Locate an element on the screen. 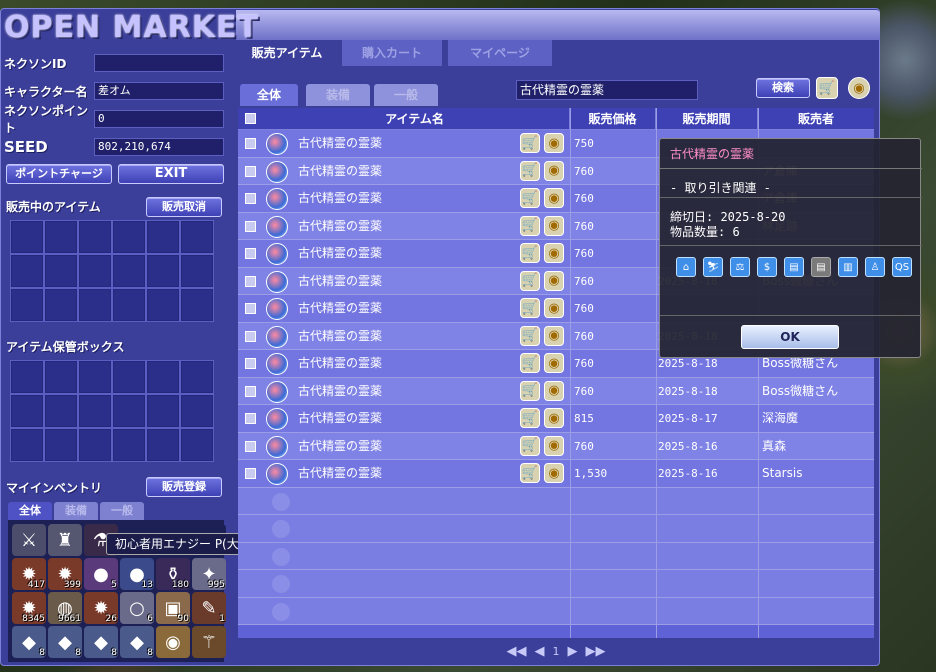  ok-button: OK is located at coordinates (790, 337).